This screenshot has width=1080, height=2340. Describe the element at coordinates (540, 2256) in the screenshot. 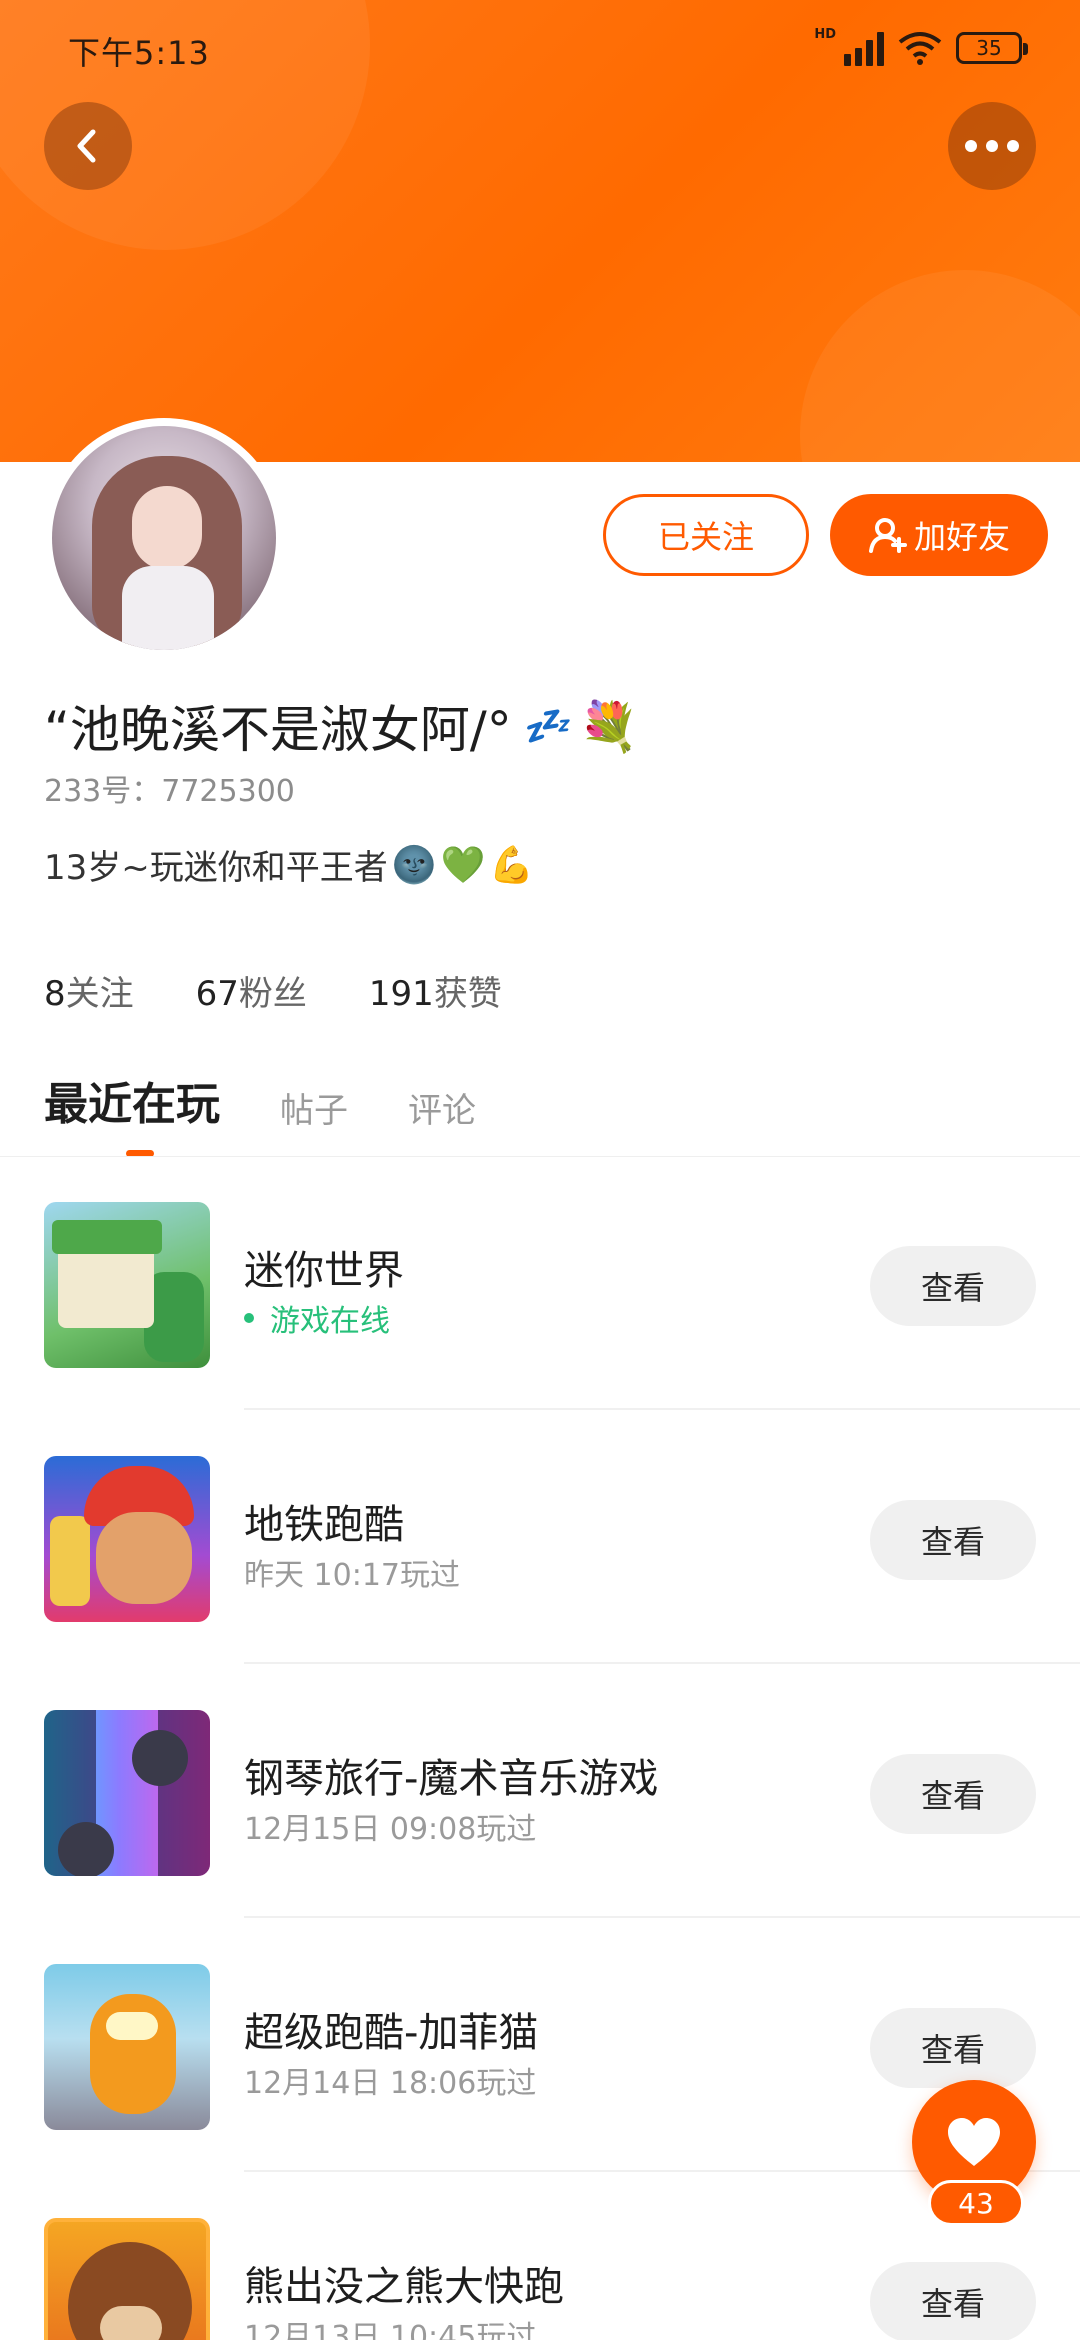

I see `list-item: 熊出没之熊大快跑 12月13日 10:45玩过 查看` at that location.